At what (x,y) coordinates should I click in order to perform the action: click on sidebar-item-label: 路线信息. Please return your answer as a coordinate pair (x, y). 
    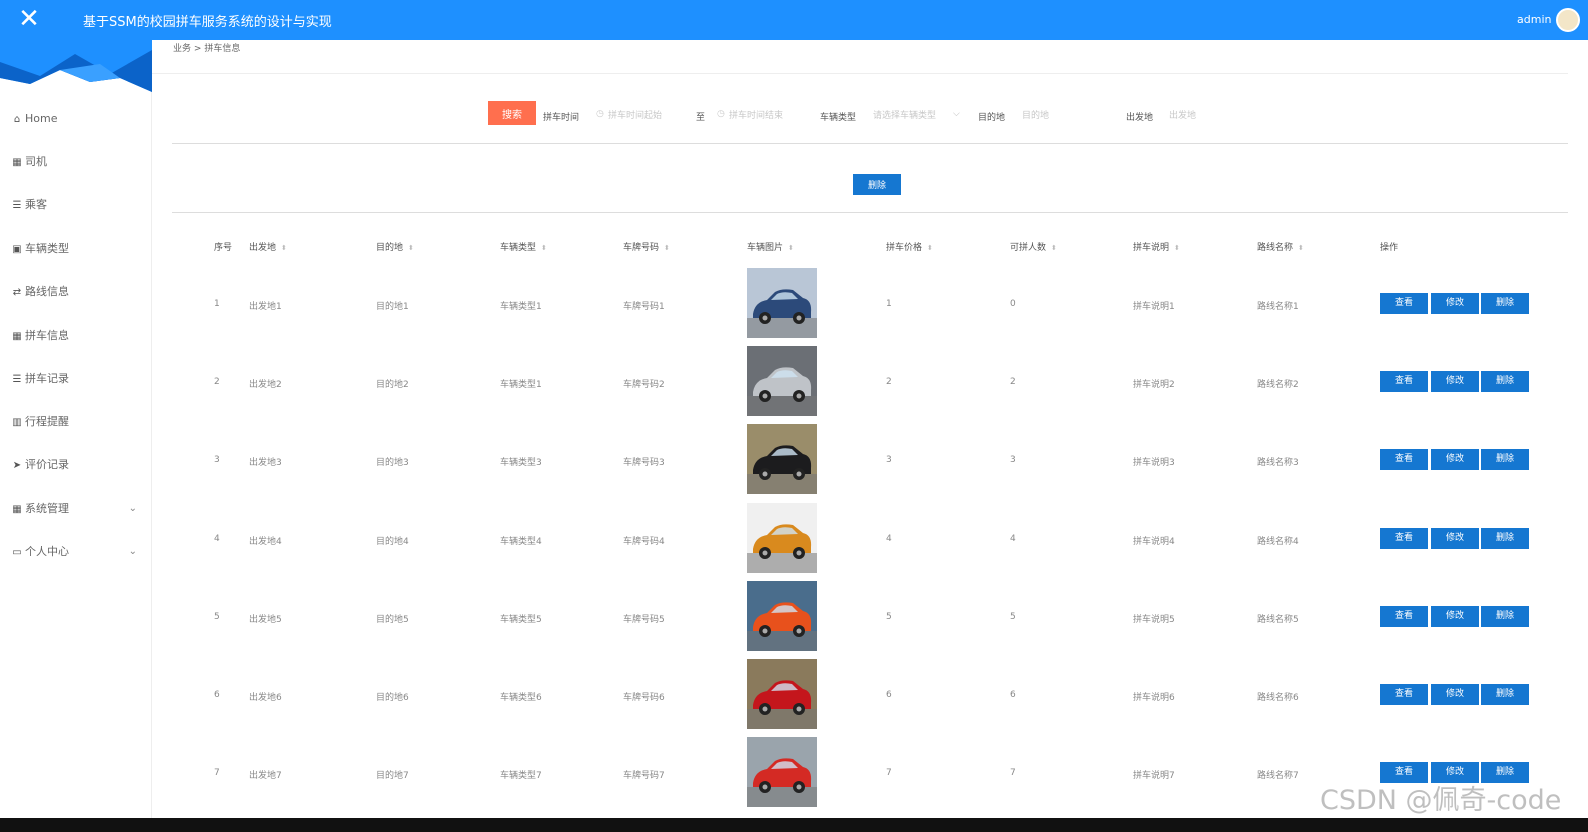
    Looking at the image, I should click on (47, 291).